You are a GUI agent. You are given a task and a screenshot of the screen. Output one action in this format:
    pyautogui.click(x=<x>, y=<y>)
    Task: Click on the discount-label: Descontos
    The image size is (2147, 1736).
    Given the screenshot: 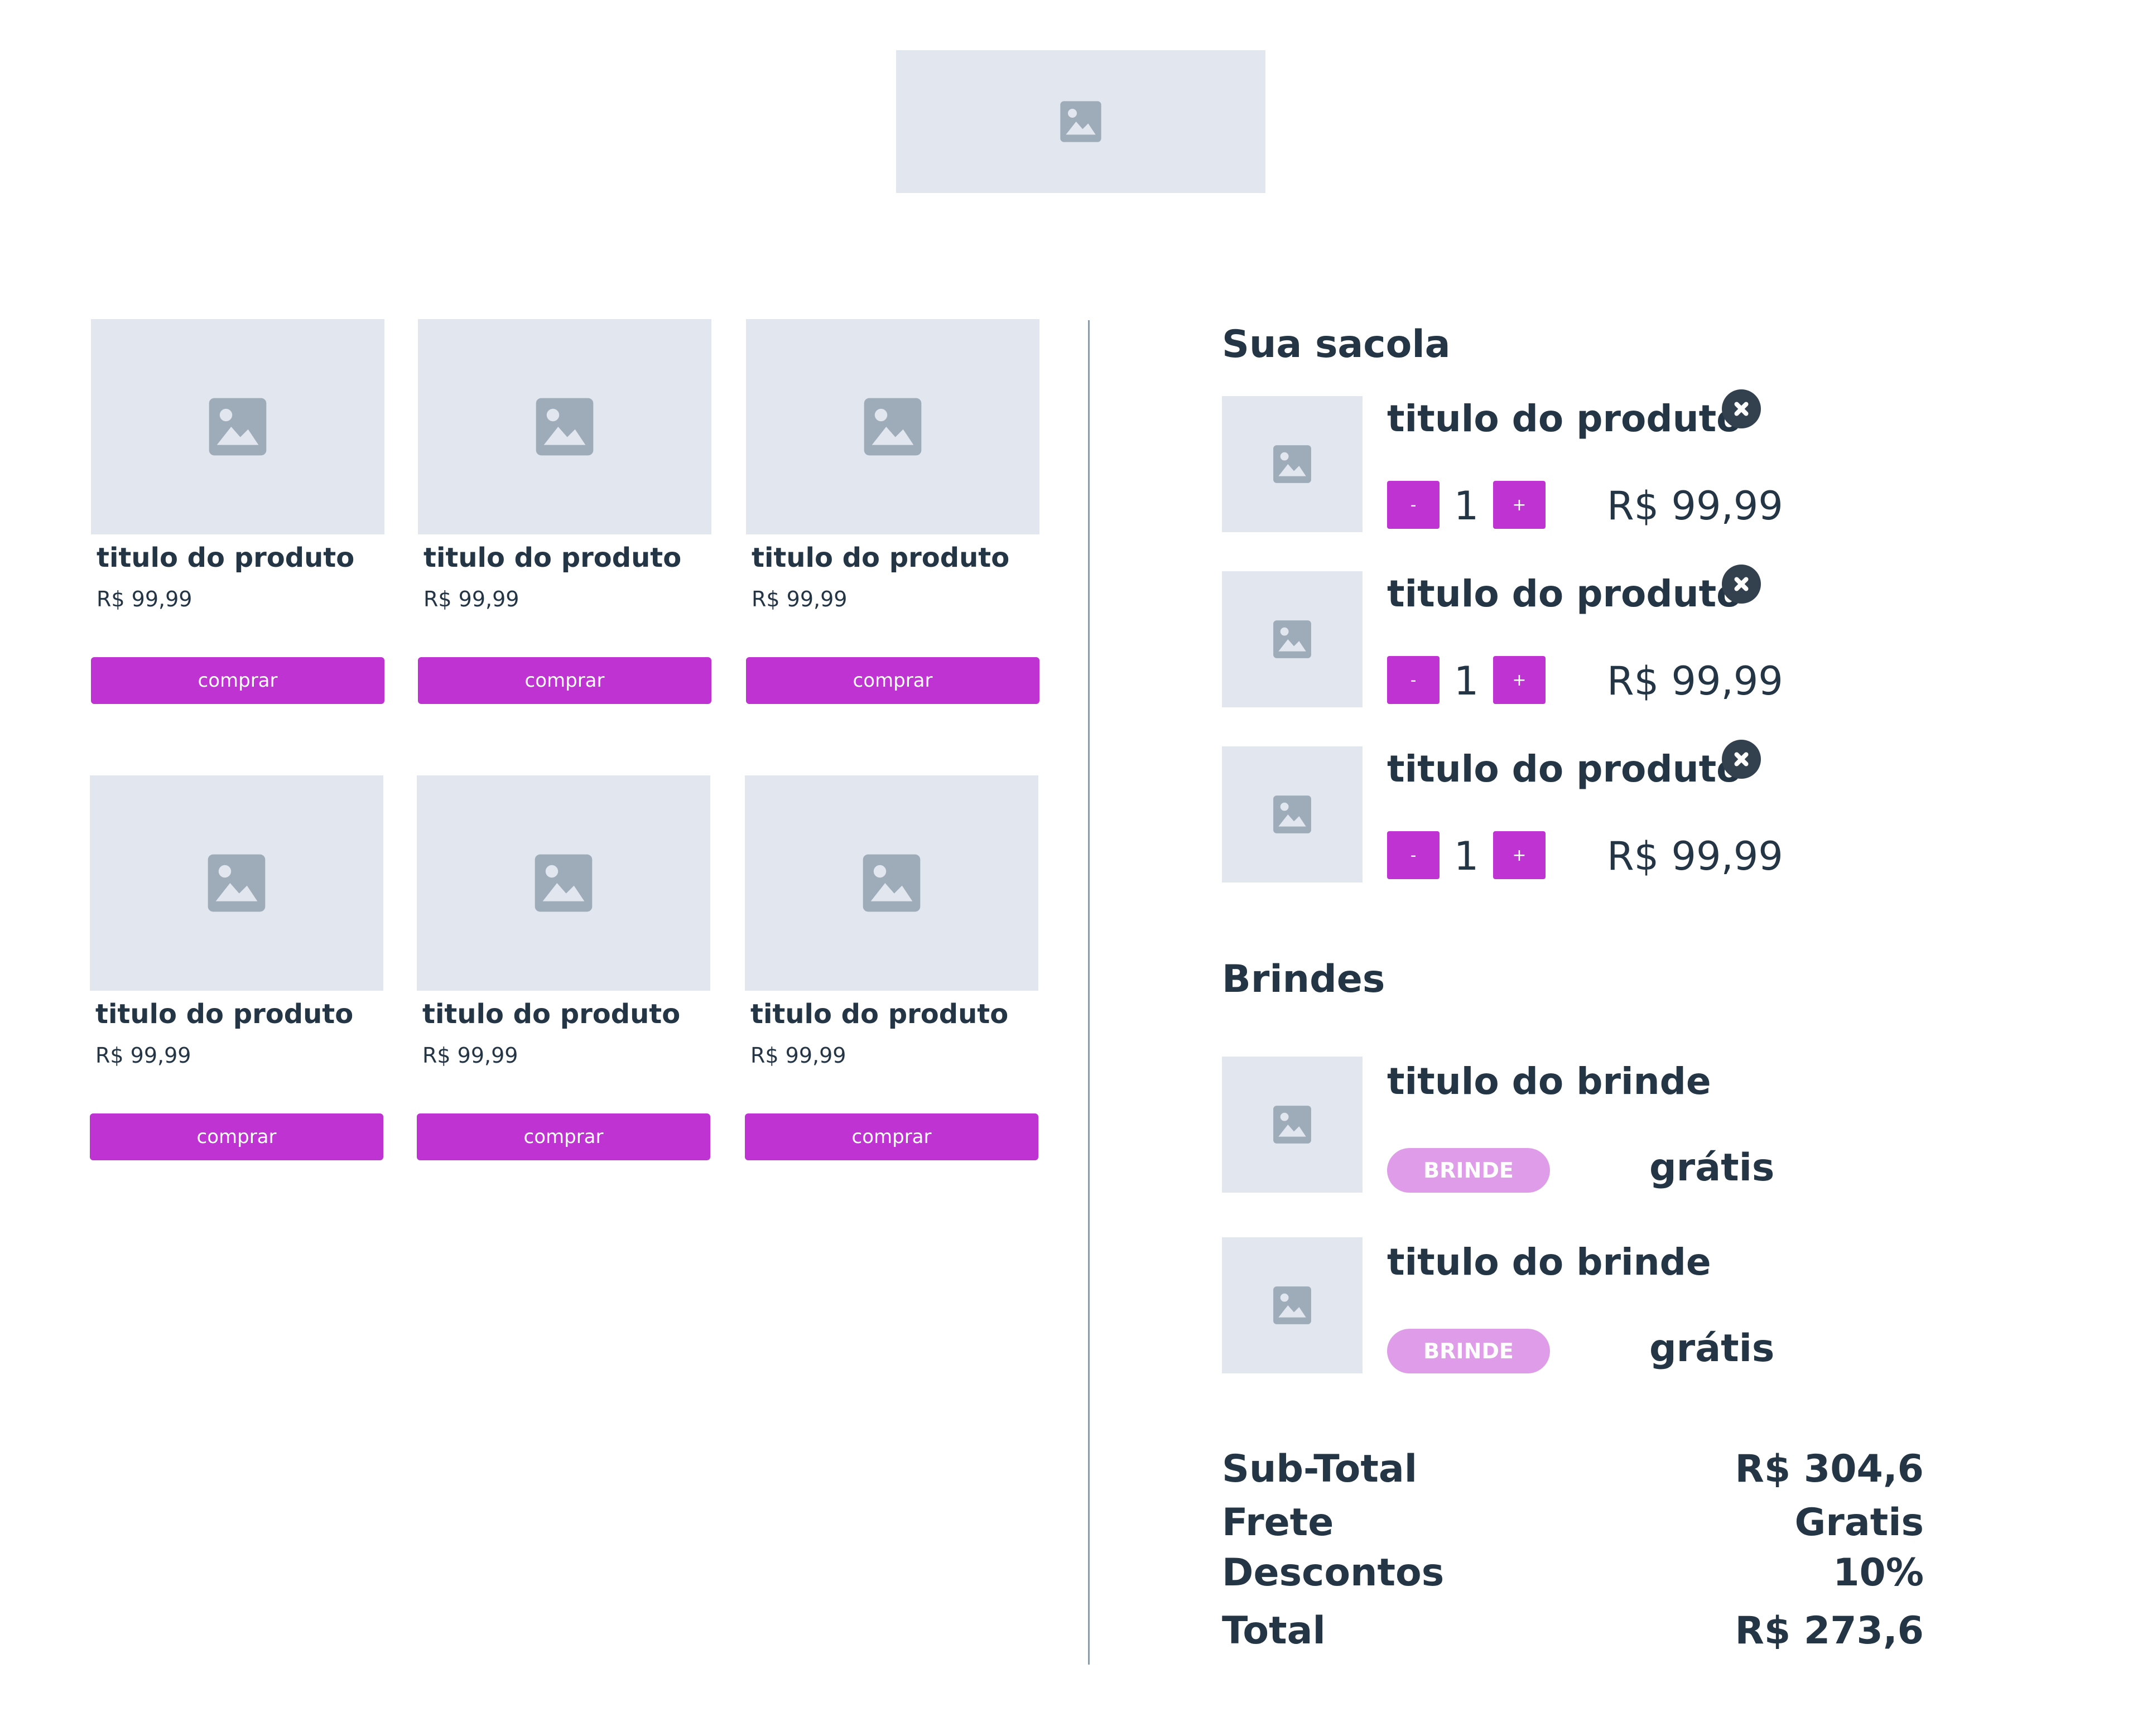 What is the action you would take?
    pyautogui.click(x=1334, y=1573)
    